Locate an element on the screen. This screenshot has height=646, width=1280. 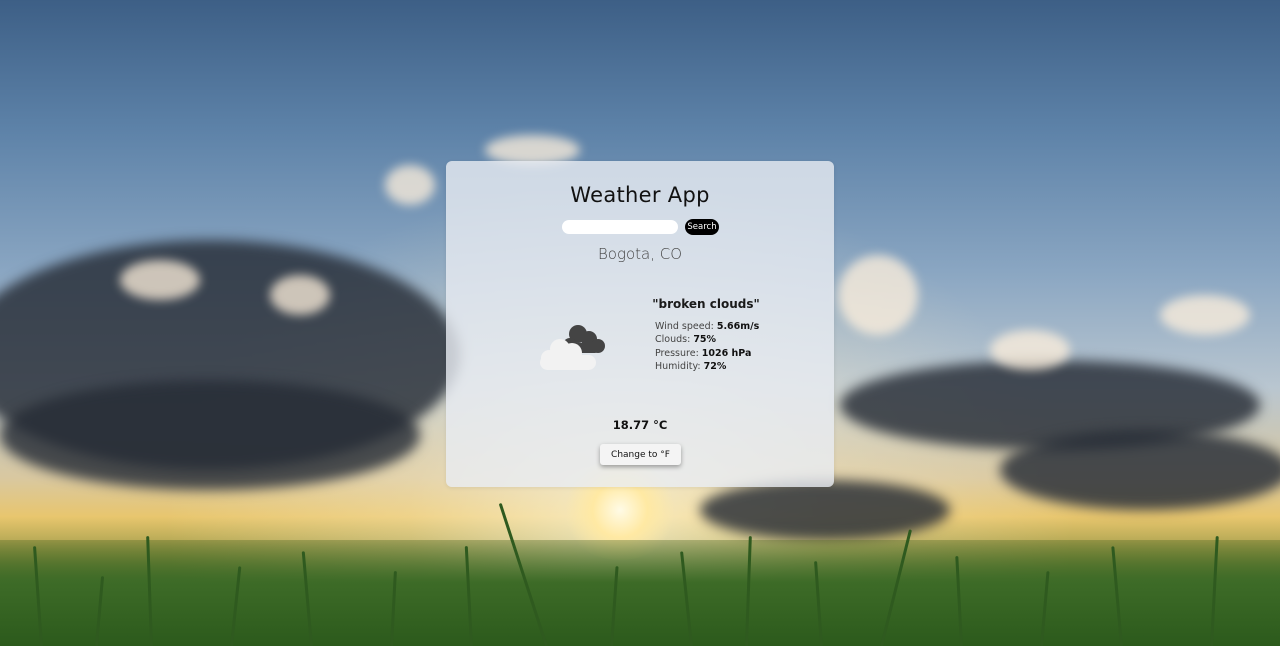
clouds-row: Clouds: 75% is located at coordinates (707, 339).